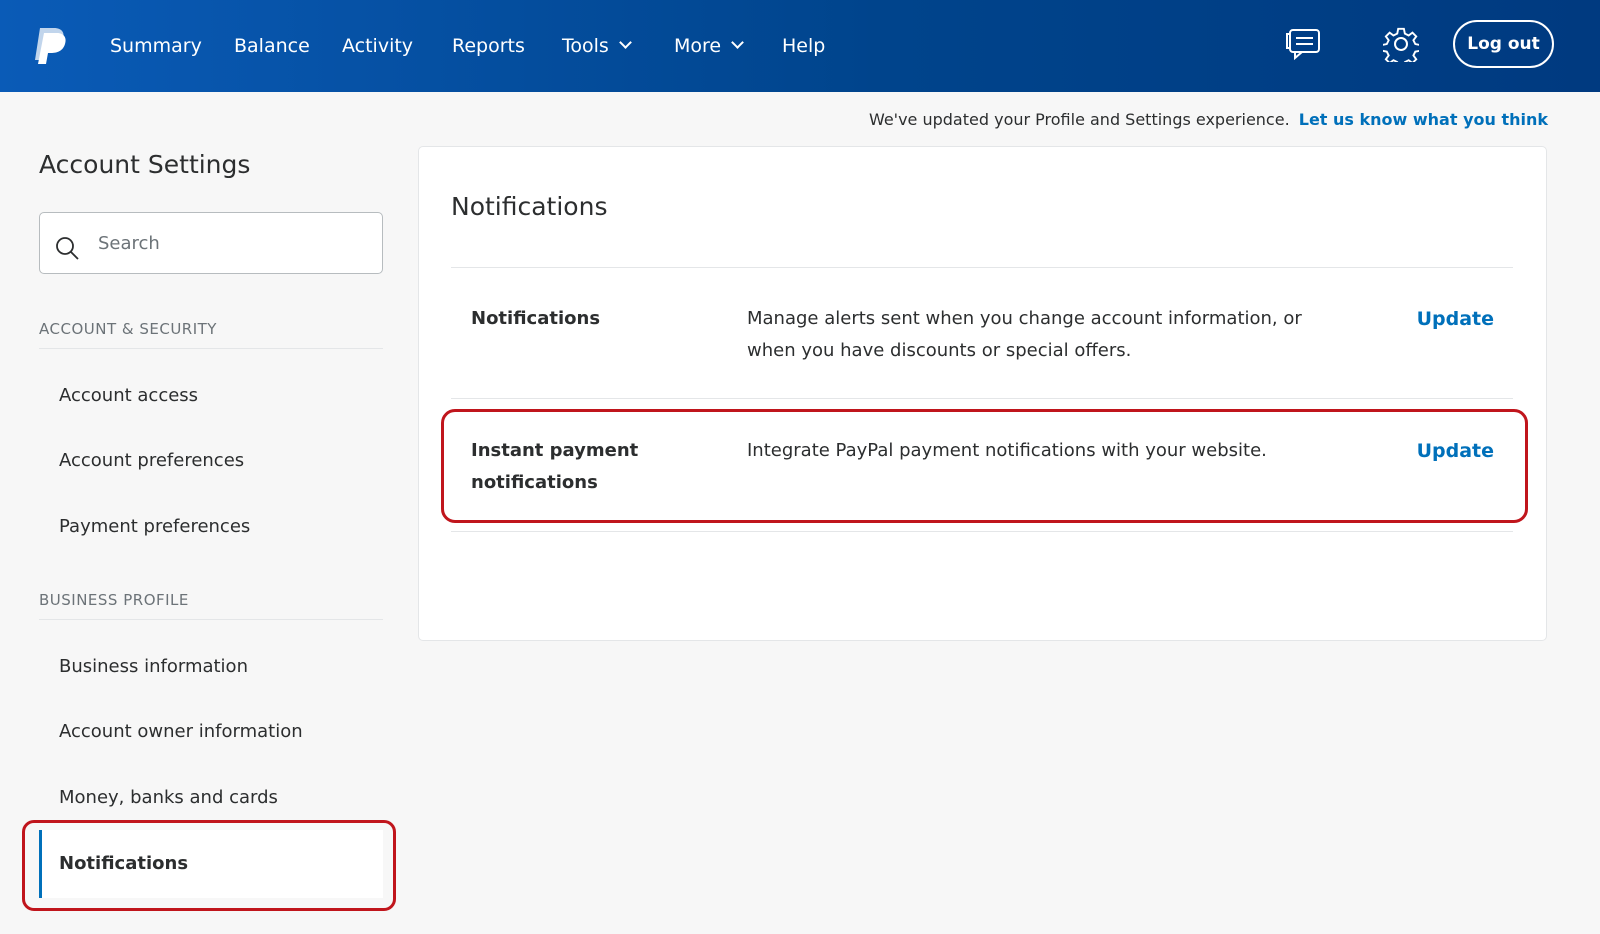 This screenshot has width=1600, height=934. What do you see at coordinates (153, 666) in the screenshot?
I see `sidebar-item-business-information: Business information` at bounding box center [153, 666].